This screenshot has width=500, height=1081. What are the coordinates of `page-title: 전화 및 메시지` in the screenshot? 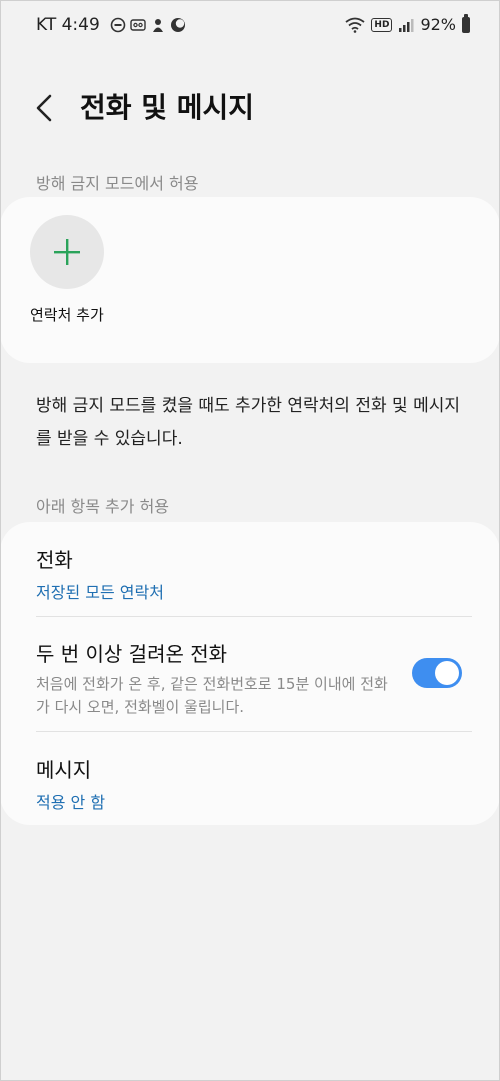 It's located at (167, 107).